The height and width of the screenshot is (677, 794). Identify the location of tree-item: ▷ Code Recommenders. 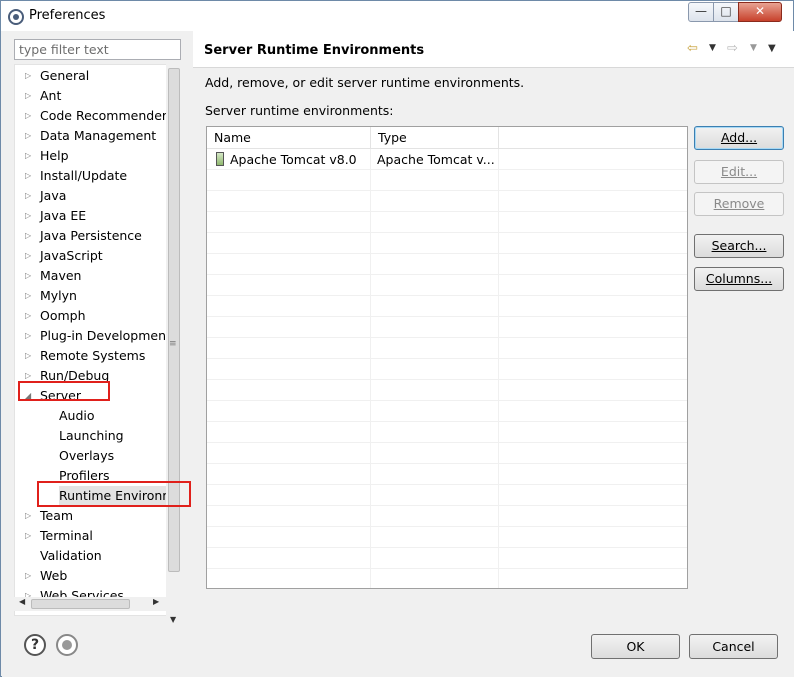
(95, 116).